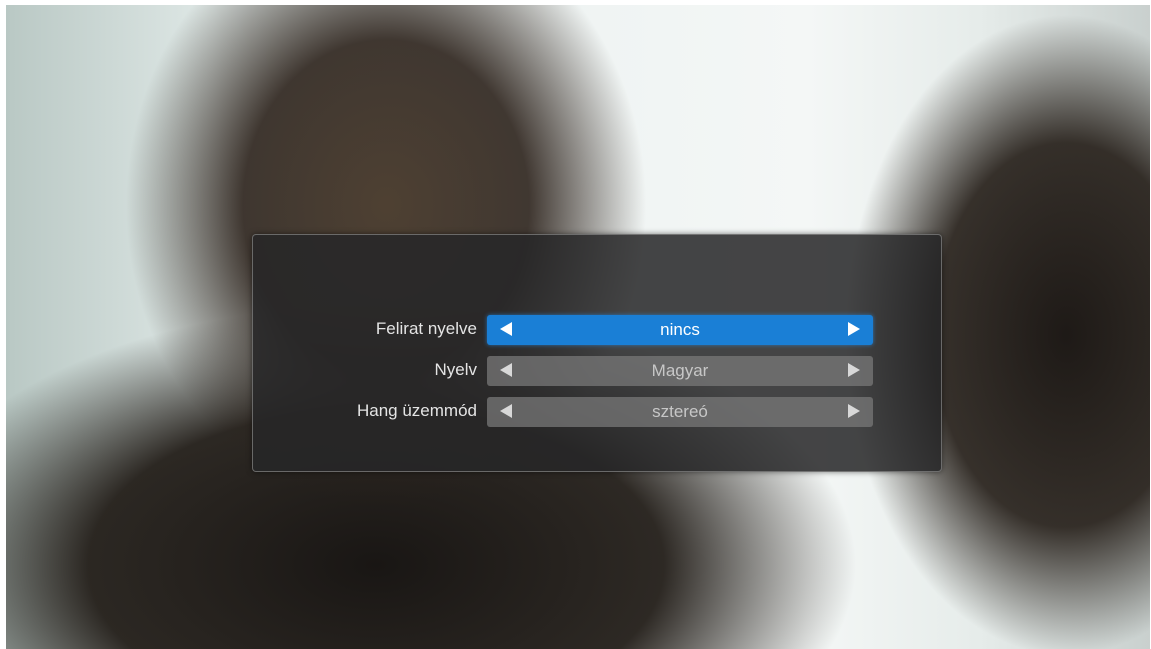 The width and height of the screenshot is (1151, 649). I want to click on audio-mode-value: sztereó, so click(680, 411).